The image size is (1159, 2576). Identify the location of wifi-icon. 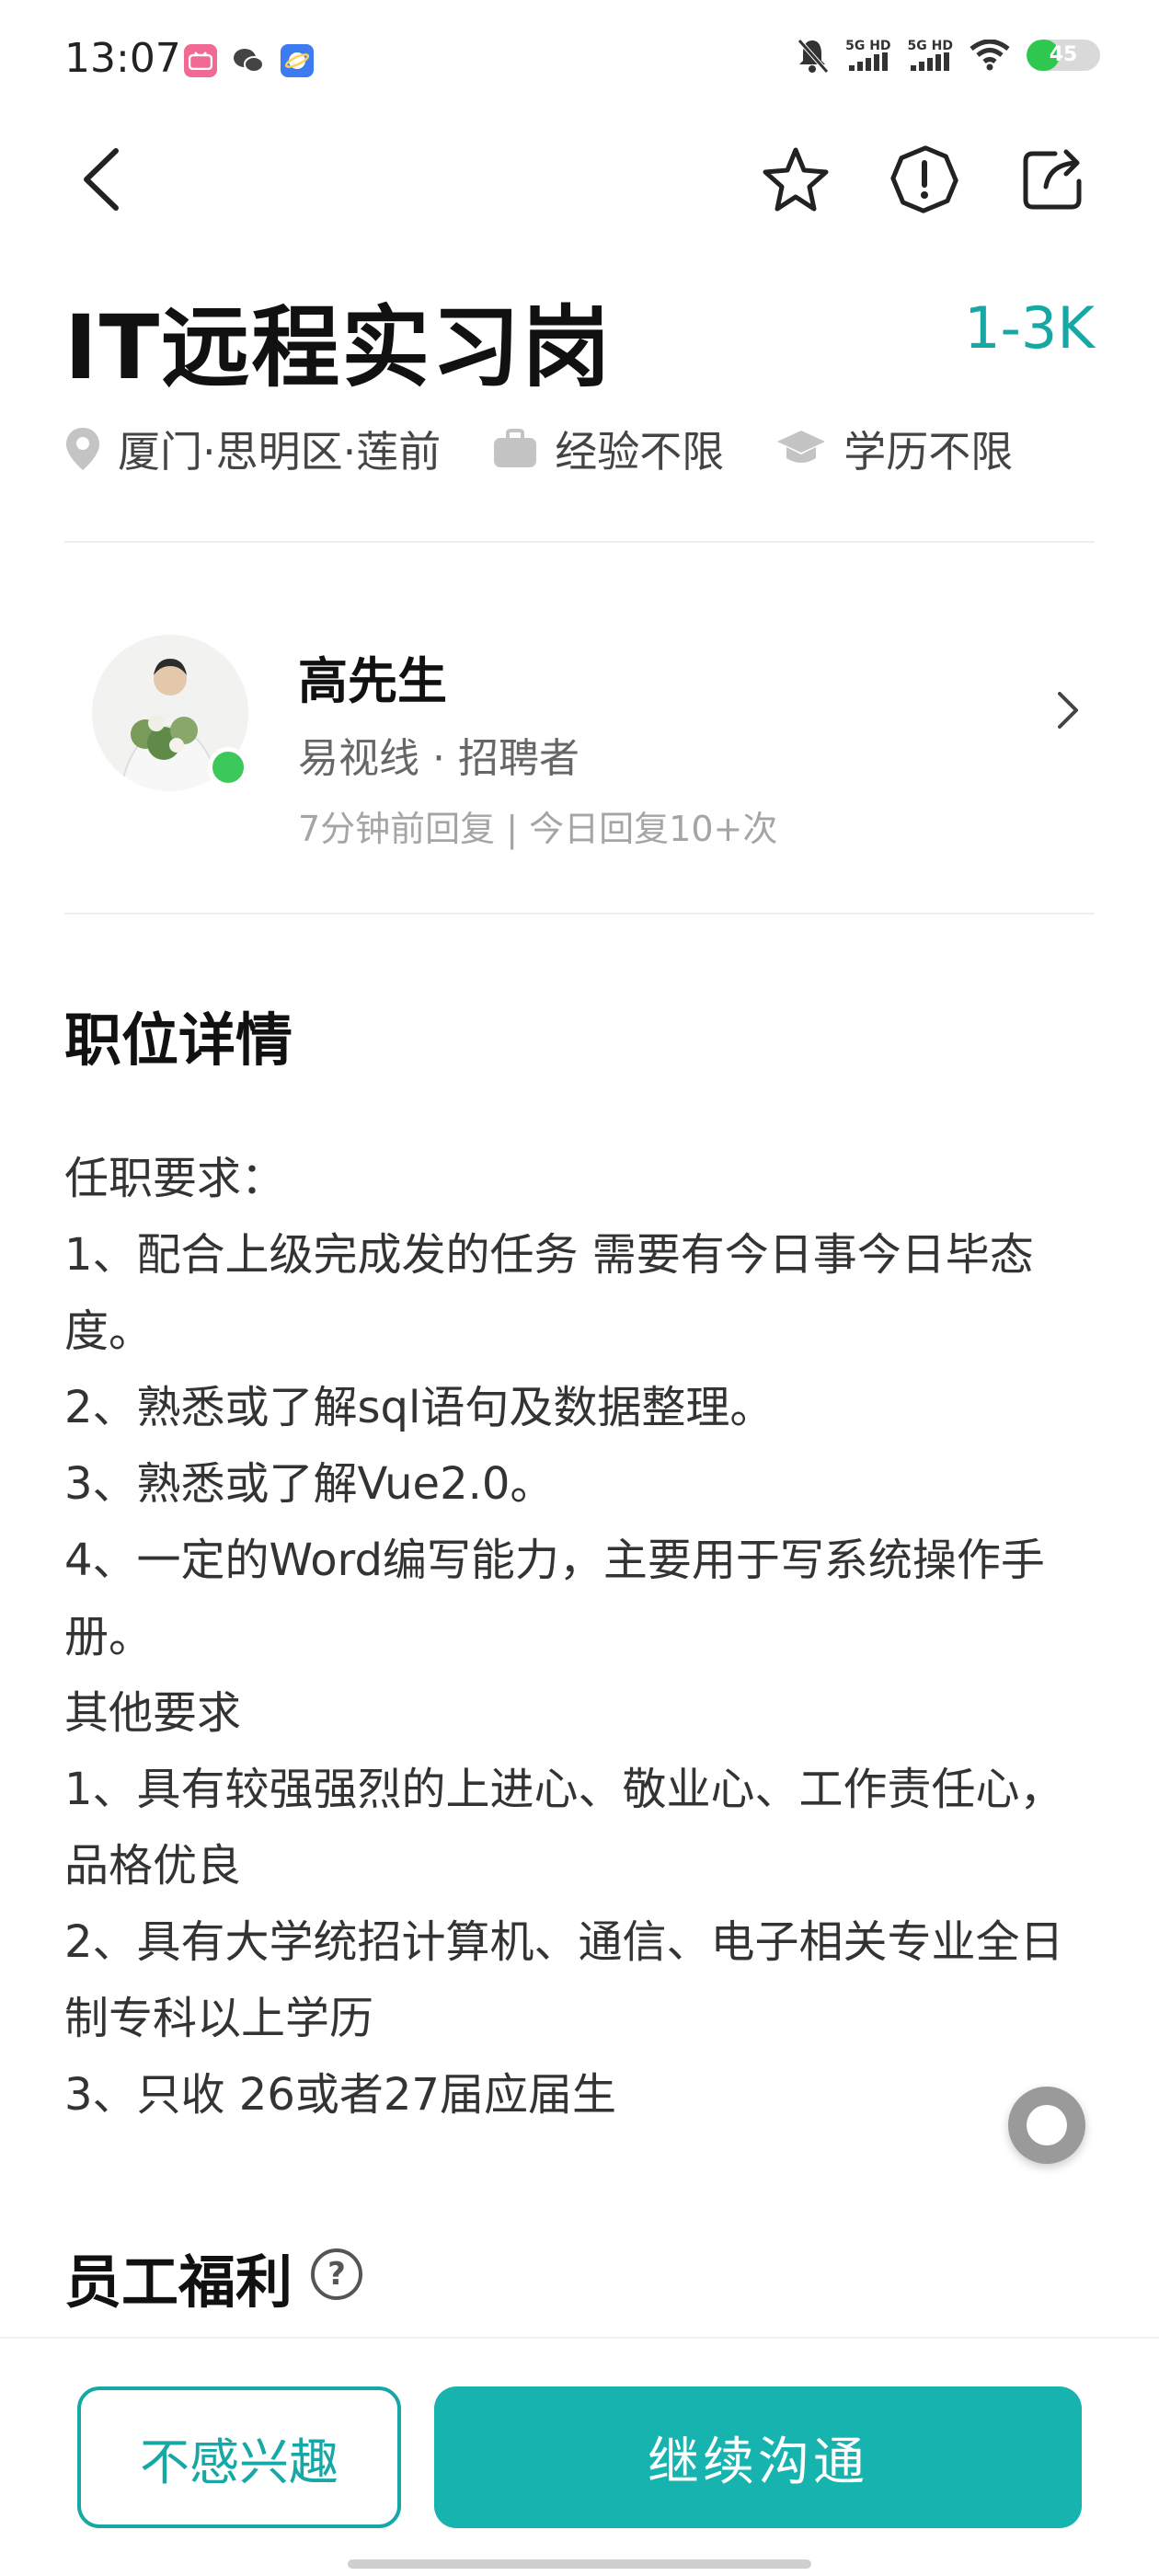
(990, 55).